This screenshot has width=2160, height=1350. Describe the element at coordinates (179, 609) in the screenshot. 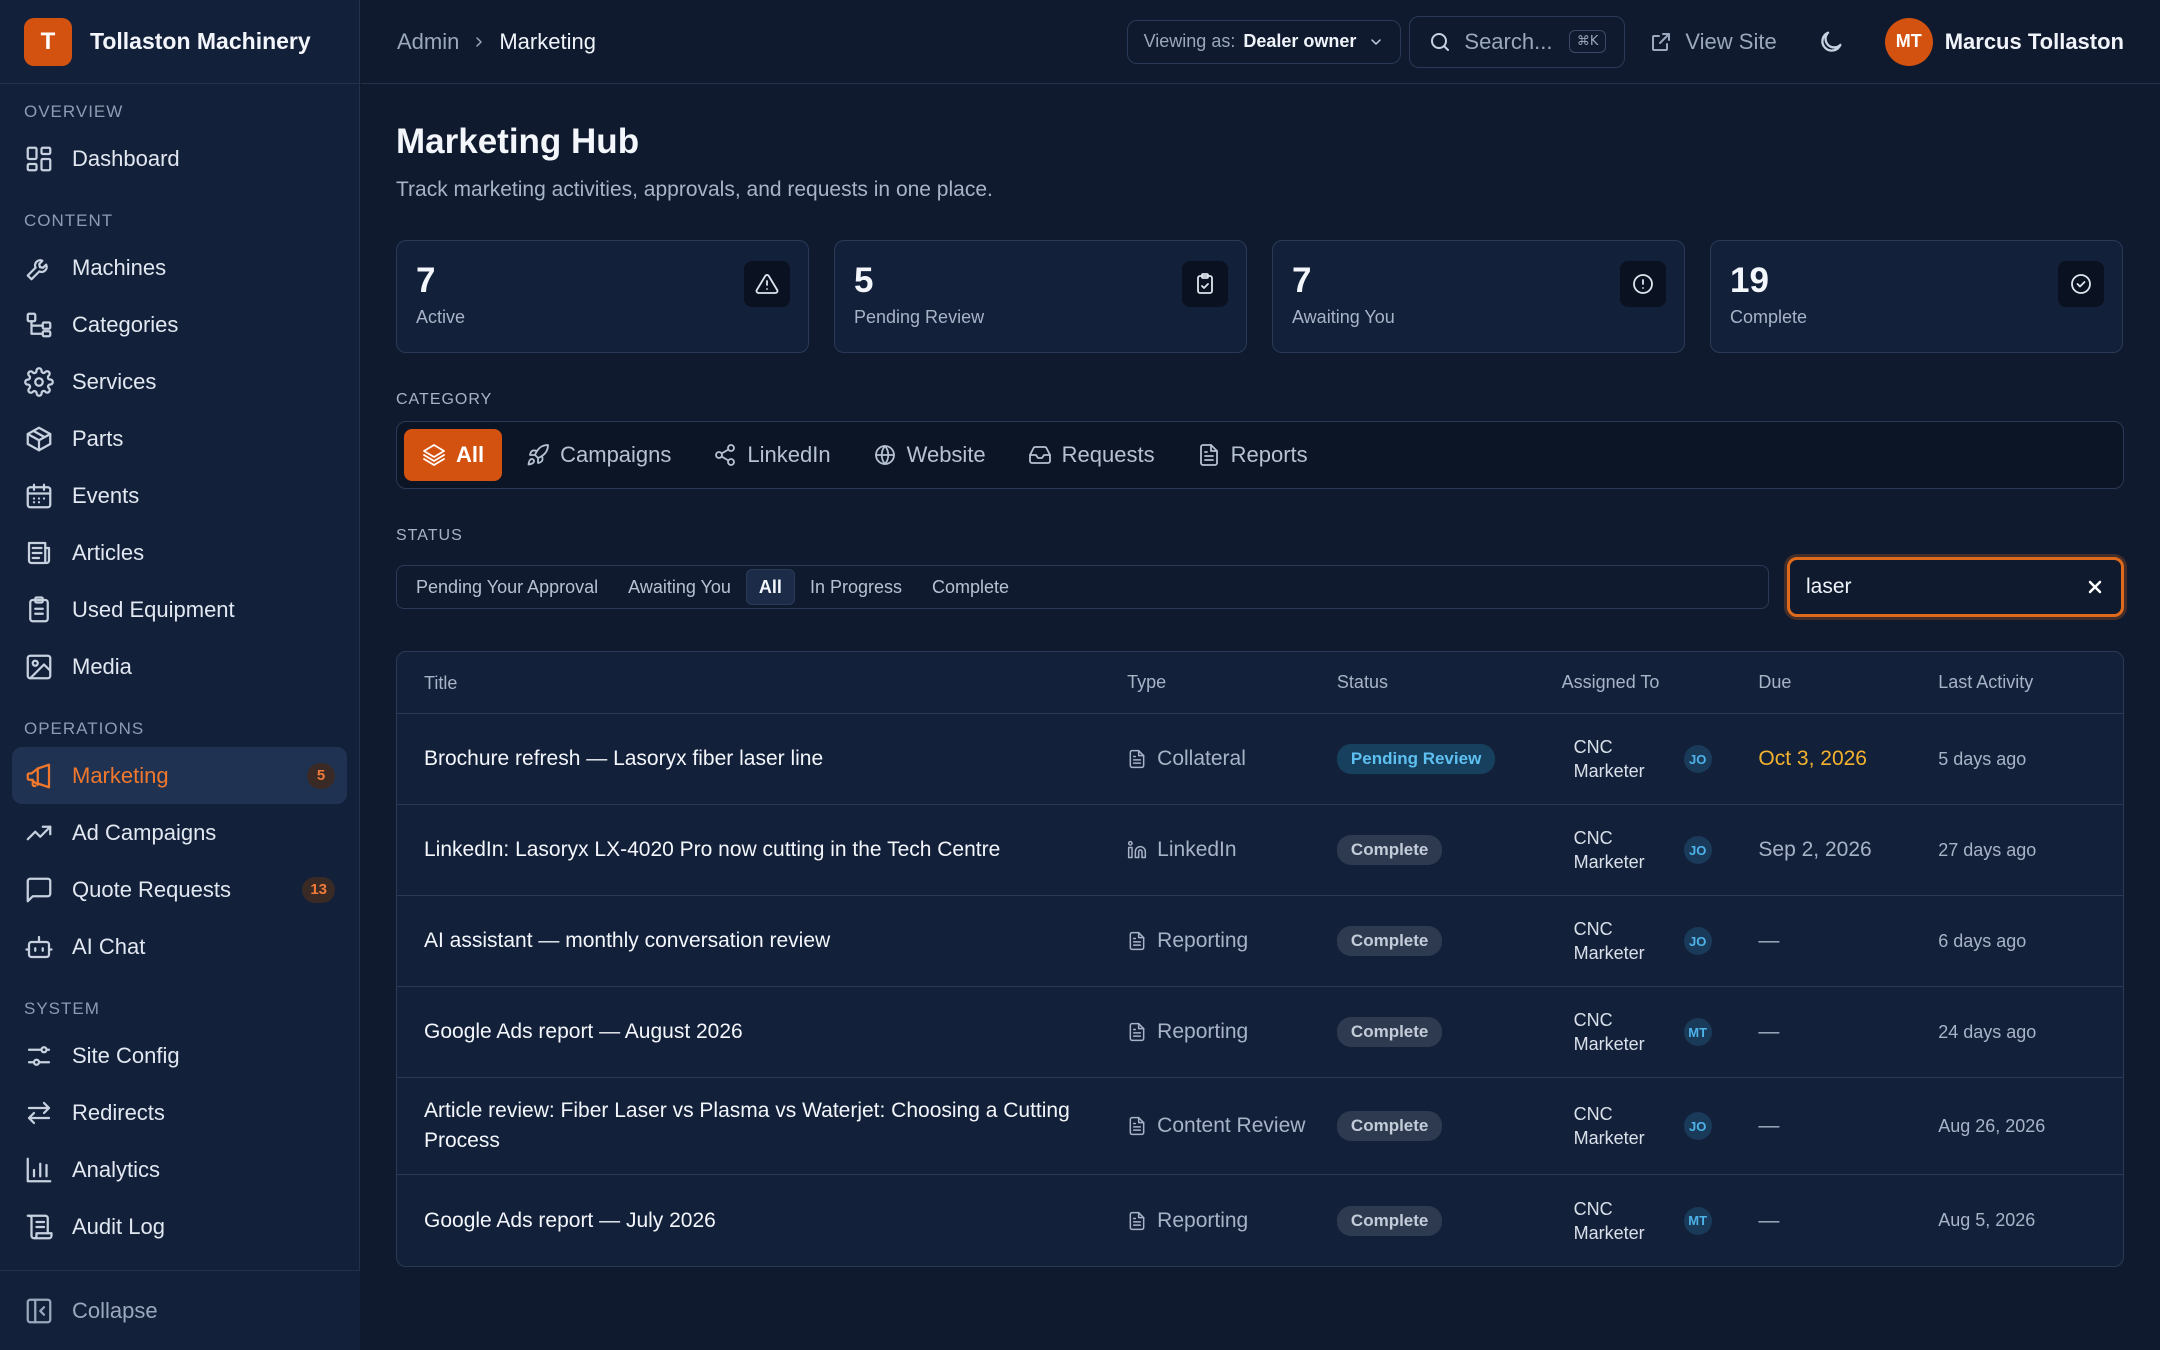

I see `sidebar-item-used-equipment: Used Equipment` at that location.